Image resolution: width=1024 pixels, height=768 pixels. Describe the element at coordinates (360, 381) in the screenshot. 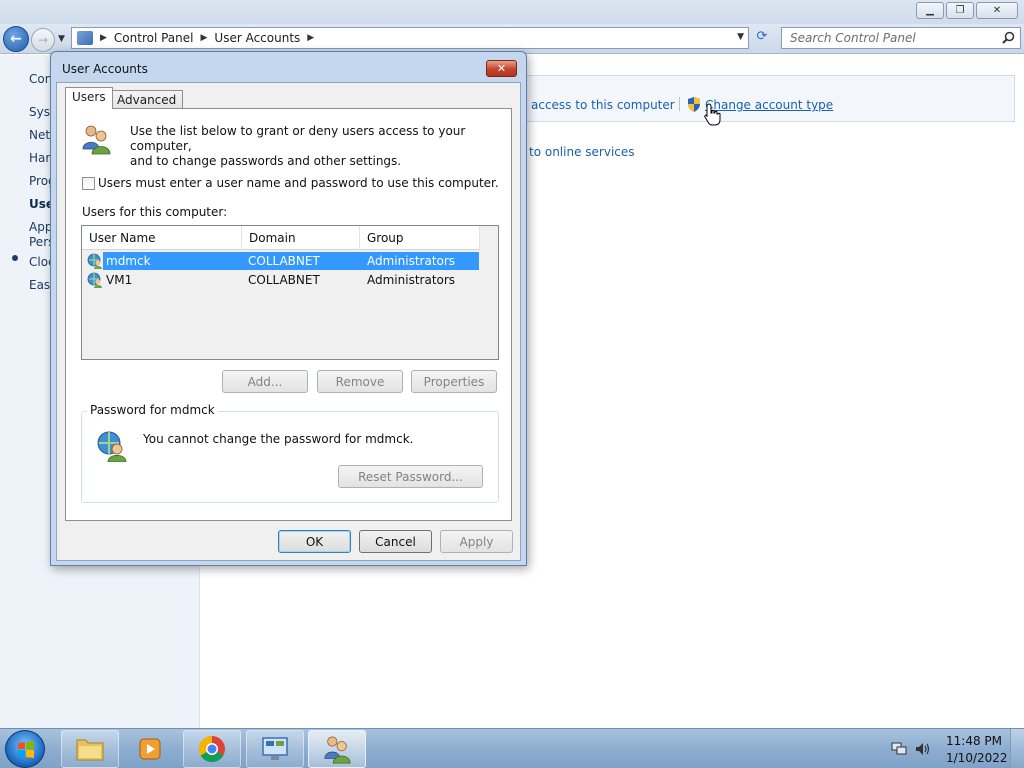

I see `remove-user-button: Remove` at that location.